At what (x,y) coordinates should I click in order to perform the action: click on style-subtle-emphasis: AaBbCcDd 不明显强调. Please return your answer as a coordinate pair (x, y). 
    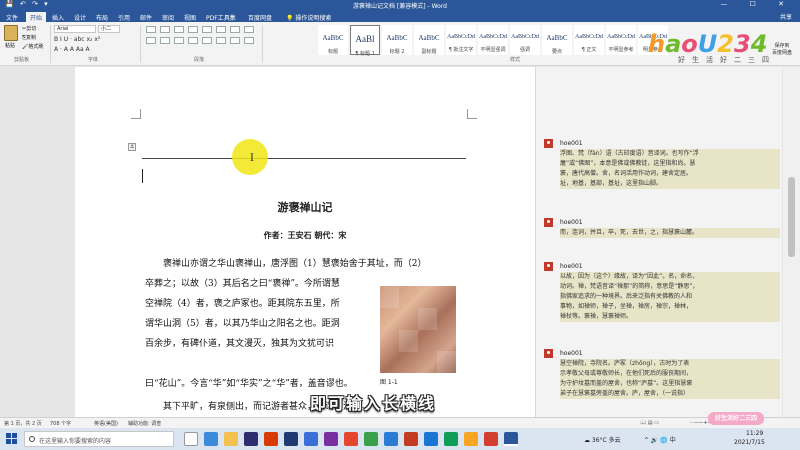
    Looking at the image, I should click on (493, 40).